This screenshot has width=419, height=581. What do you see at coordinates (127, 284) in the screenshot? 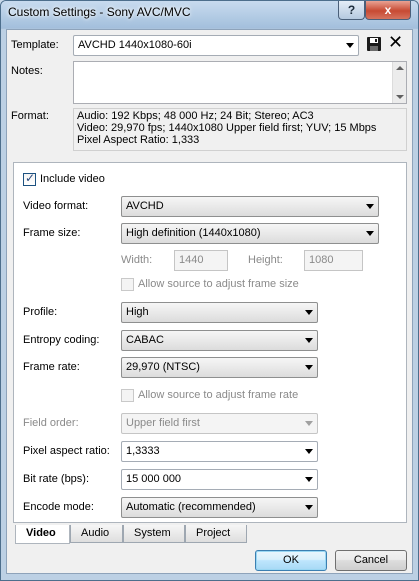
I see `allow-frame-size-checkbox` at bounding box center [127, 284].